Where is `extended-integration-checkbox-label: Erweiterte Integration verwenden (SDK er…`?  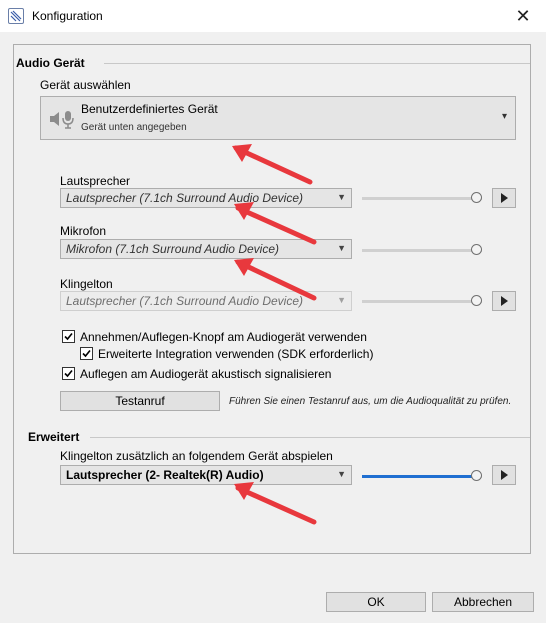
extended-integration-checkbox-label: Erweiterte Integration verwenden (SDK er… is located at coordinates (236, 354).